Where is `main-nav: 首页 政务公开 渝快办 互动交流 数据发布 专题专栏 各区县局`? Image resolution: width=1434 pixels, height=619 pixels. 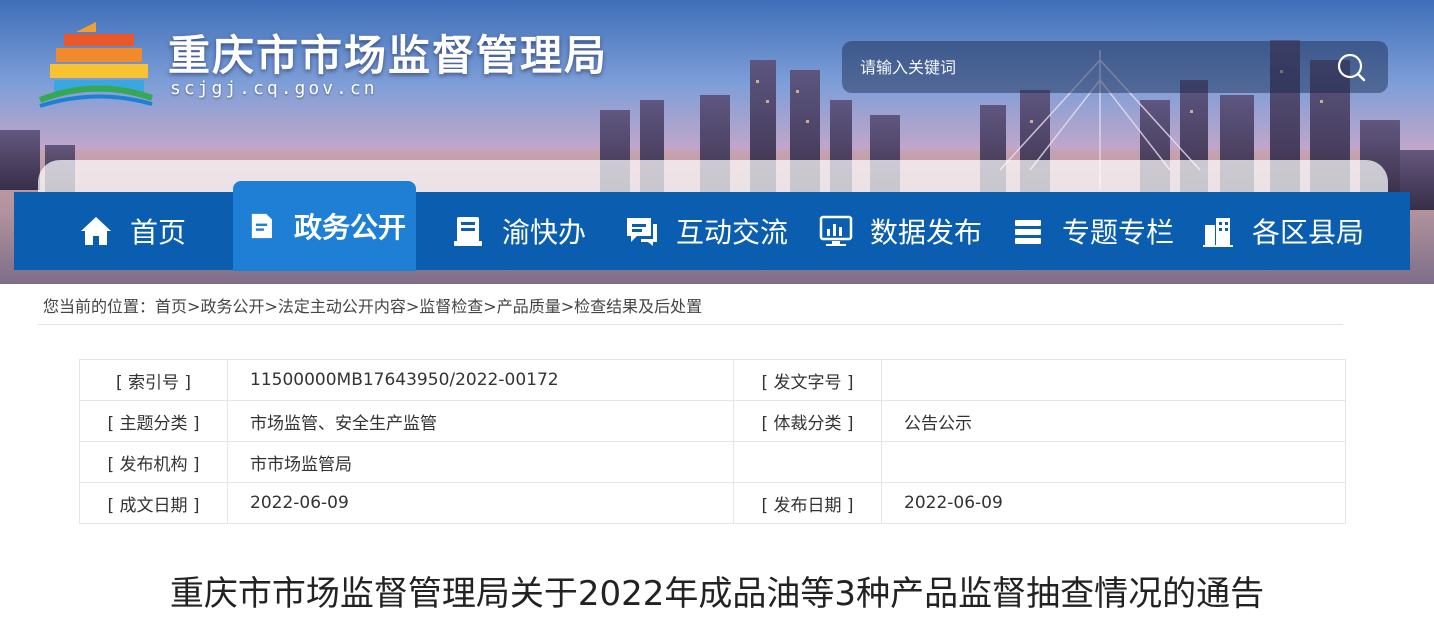 main-nav: 首页 政务公开 渝快办 互动交流 数据发布 专题专栏 各区县局 is located at coordinates (712, 226).